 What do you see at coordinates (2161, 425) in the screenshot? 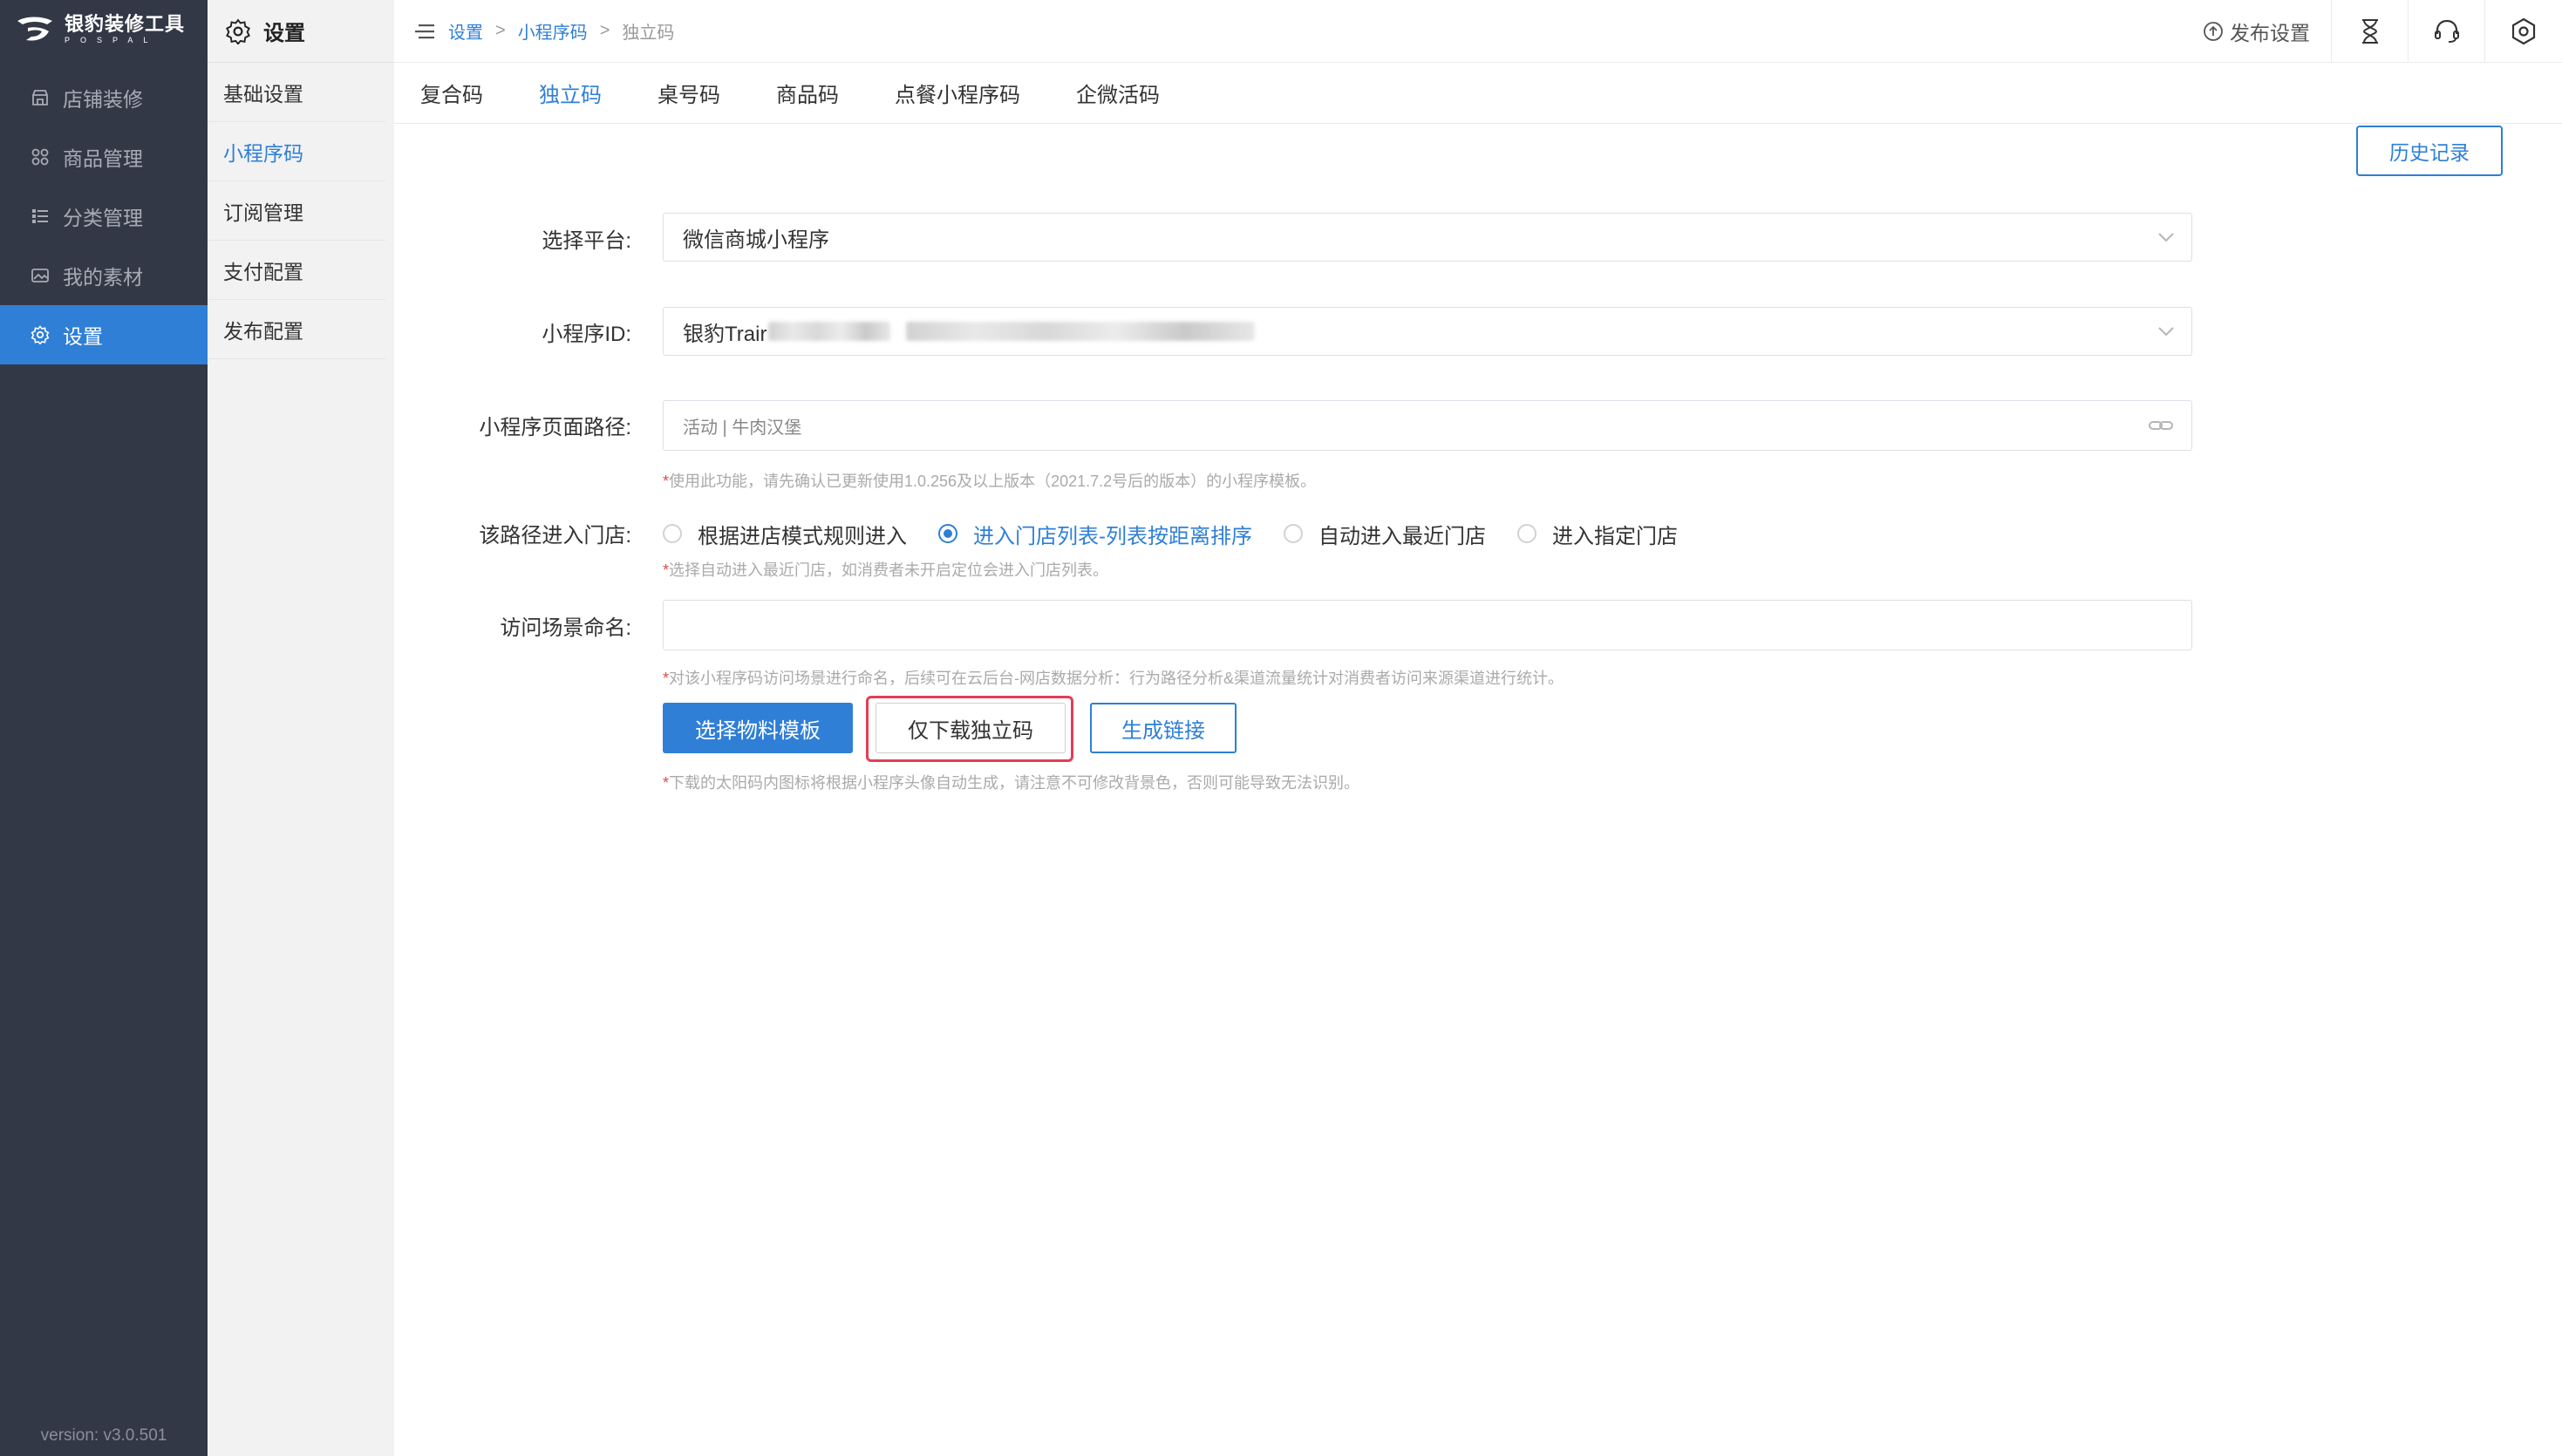
I see `link-icon` at bounding box center [2161, 425].